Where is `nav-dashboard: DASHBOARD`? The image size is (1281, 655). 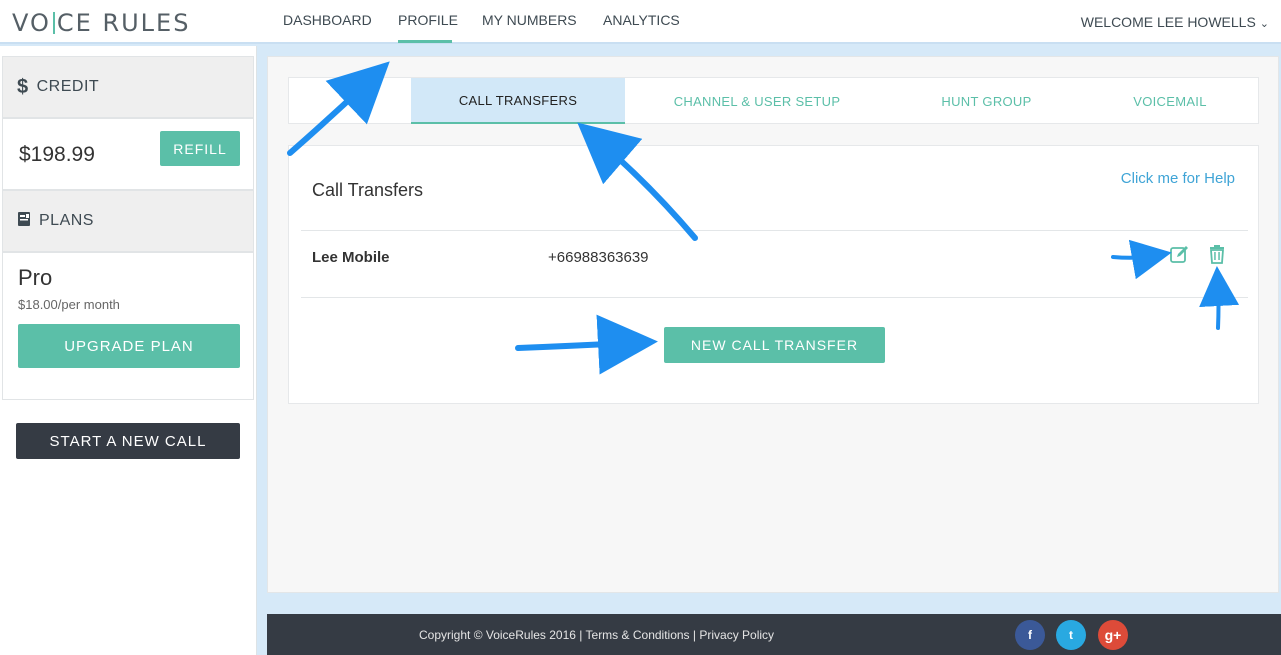
nav-dashboard: DASHBOARD is located at coordinates (327, 20).